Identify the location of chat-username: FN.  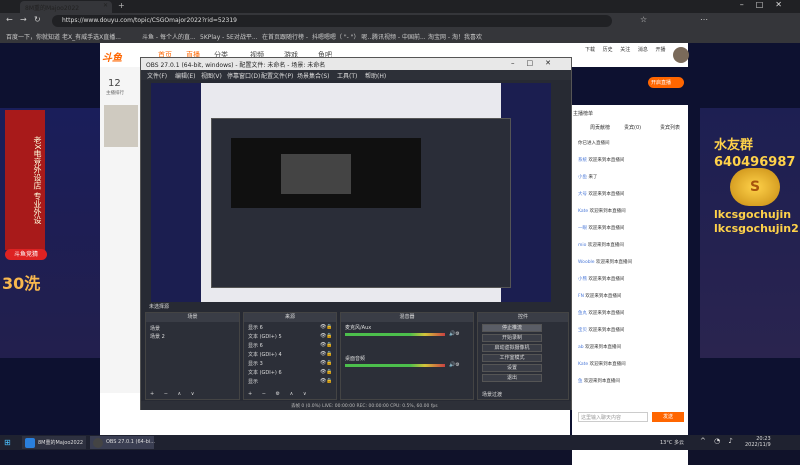
(581, 296).